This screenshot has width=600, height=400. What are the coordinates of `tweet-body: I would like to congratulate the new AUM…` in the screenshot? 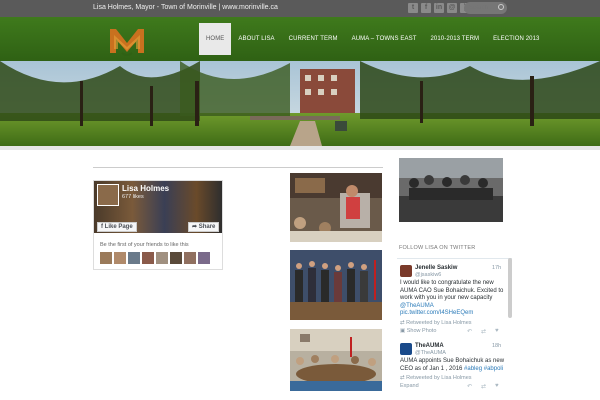 It's located at (452, 290).